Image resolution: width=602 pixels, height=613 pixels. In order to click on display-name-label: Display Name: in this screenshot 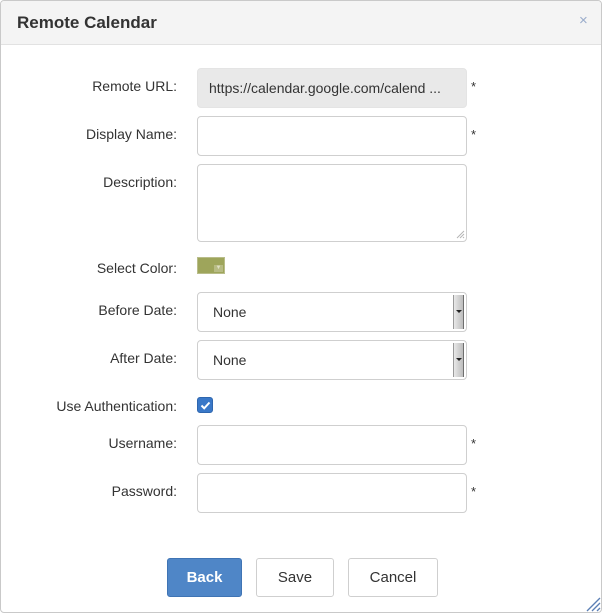, I will do `click(131, 134)`.